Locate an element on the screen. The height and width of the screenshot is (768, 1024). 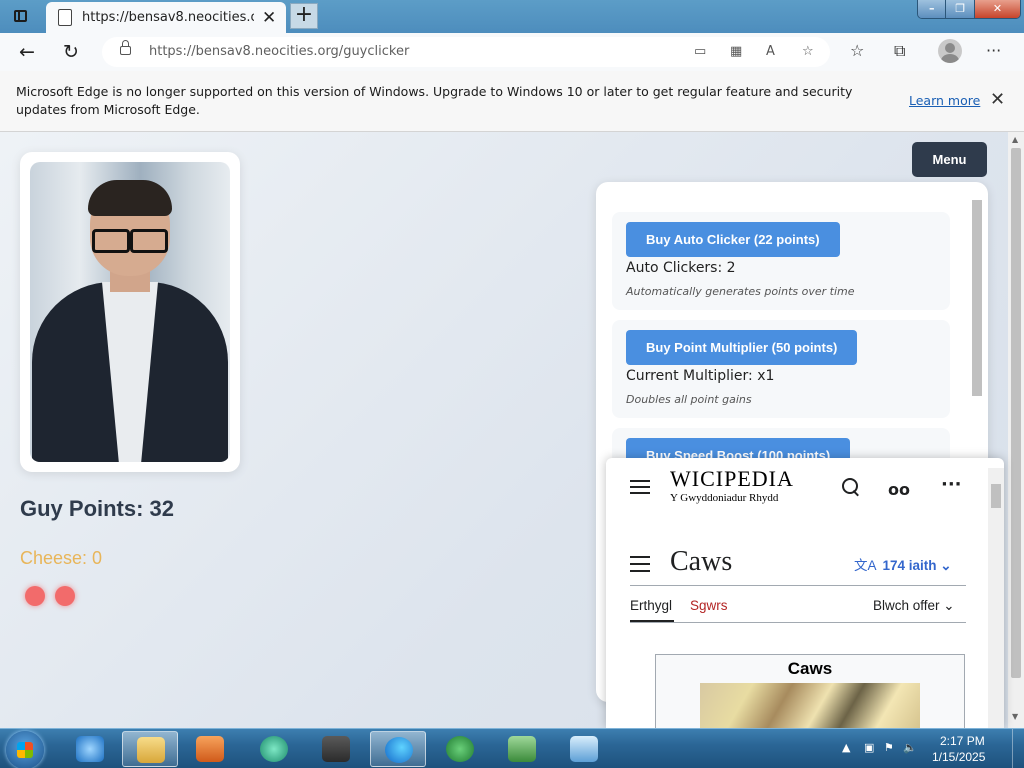
edge-icon is located at coordinates (399, 750).